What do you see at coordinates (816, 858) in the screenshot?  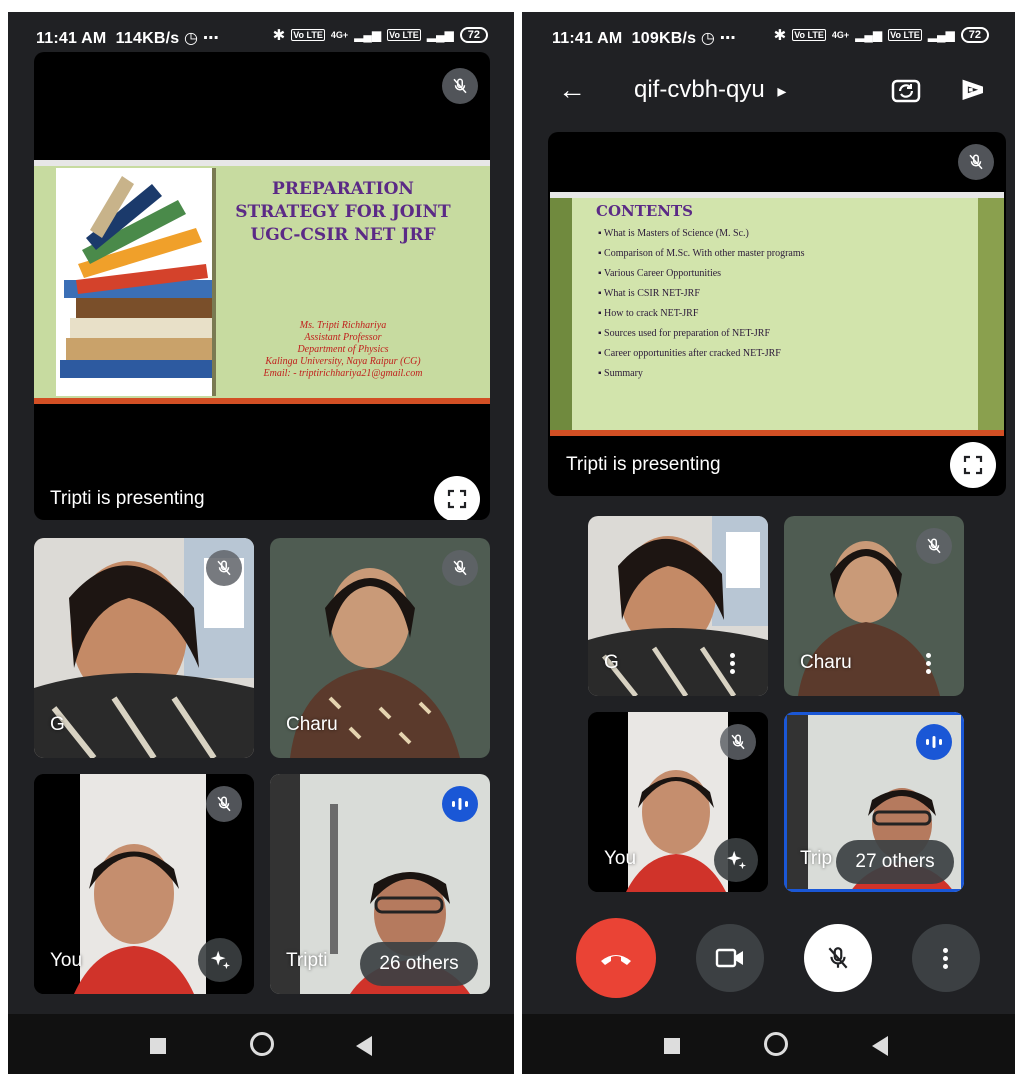 I see `participant-name: Trip` at bounding box center [816, 858].